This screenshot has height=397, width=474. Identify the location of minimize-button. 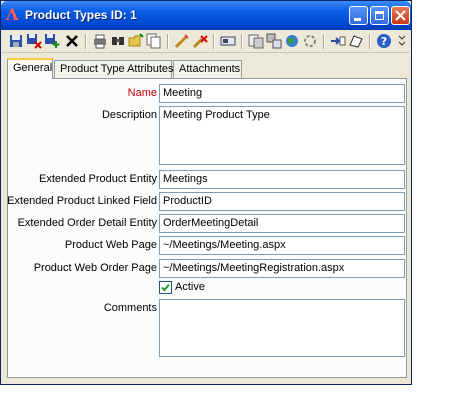
(358, 15).